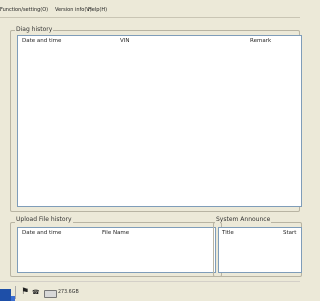  I want to click on system-announce-list: Title Start, so click(260, 250).